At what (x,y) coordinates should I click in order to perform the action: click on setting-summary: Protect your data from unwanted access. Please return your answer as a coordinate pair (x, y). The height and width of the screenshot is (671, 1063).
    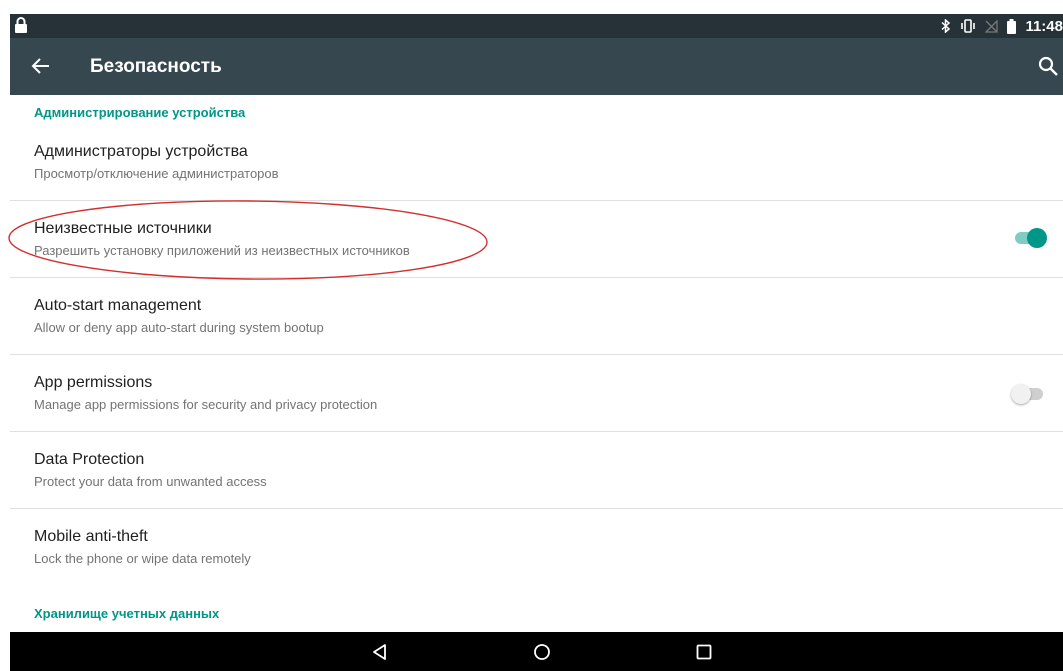
    Looking at the image, I should click on (150, 481).